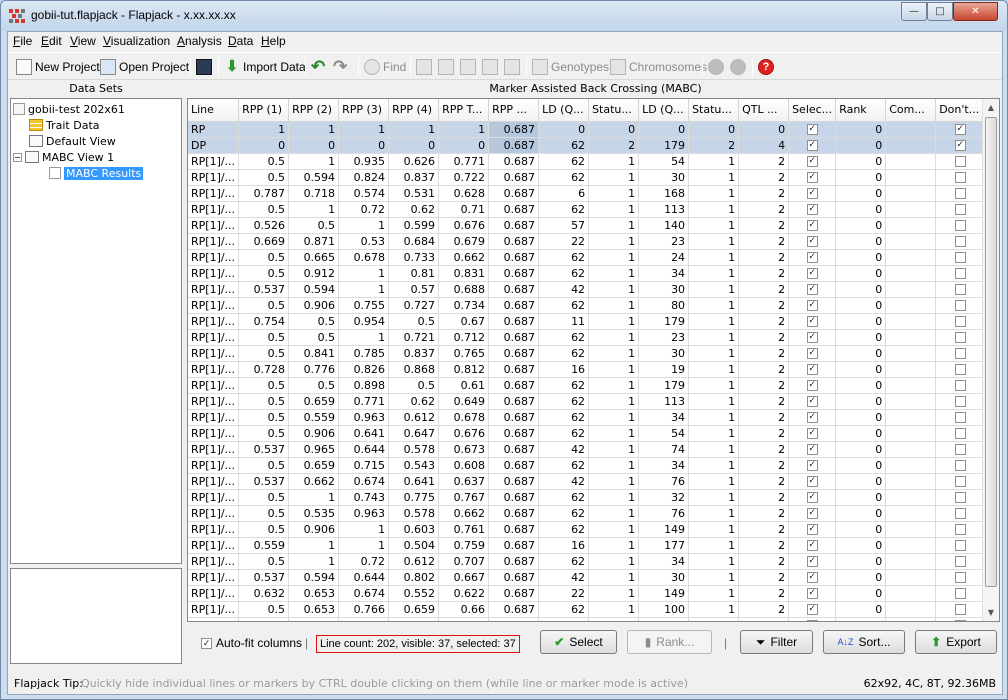 Image resolution: width=1008 pixels, height=700 pixels. Describe the element at coordinates (587, 129) in the screenshot. I see `table-row: RP 1 1 1 1 1 0.687 0 0 0 0 0 ✓ 0 ✓` at that location.